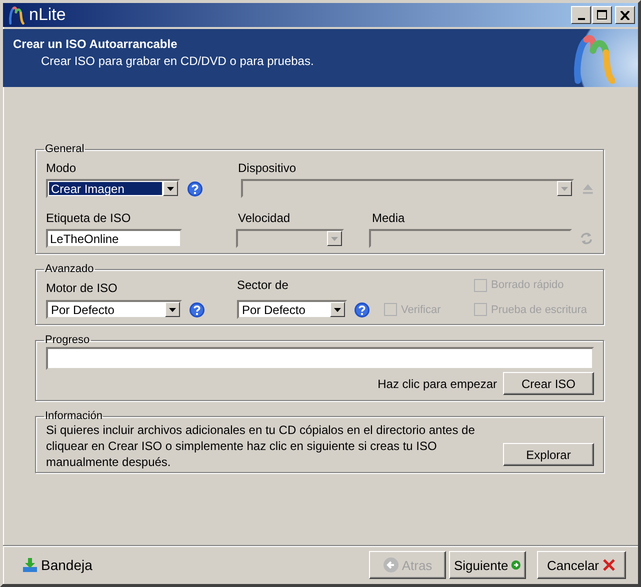  I want to click on field-label: Sector de, so click(263, 285).